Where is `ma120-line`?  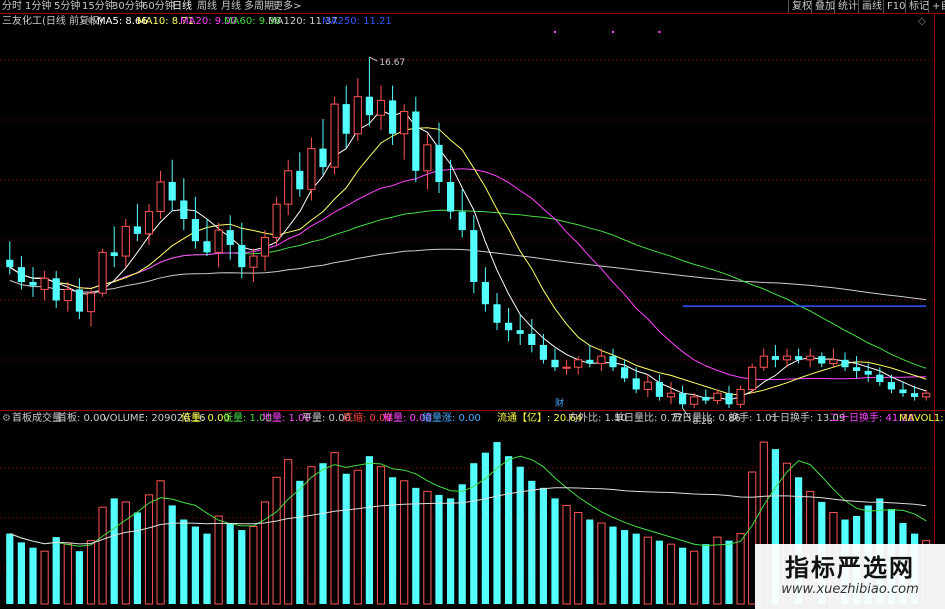
ma120-line is located at coordinates (468, 274).